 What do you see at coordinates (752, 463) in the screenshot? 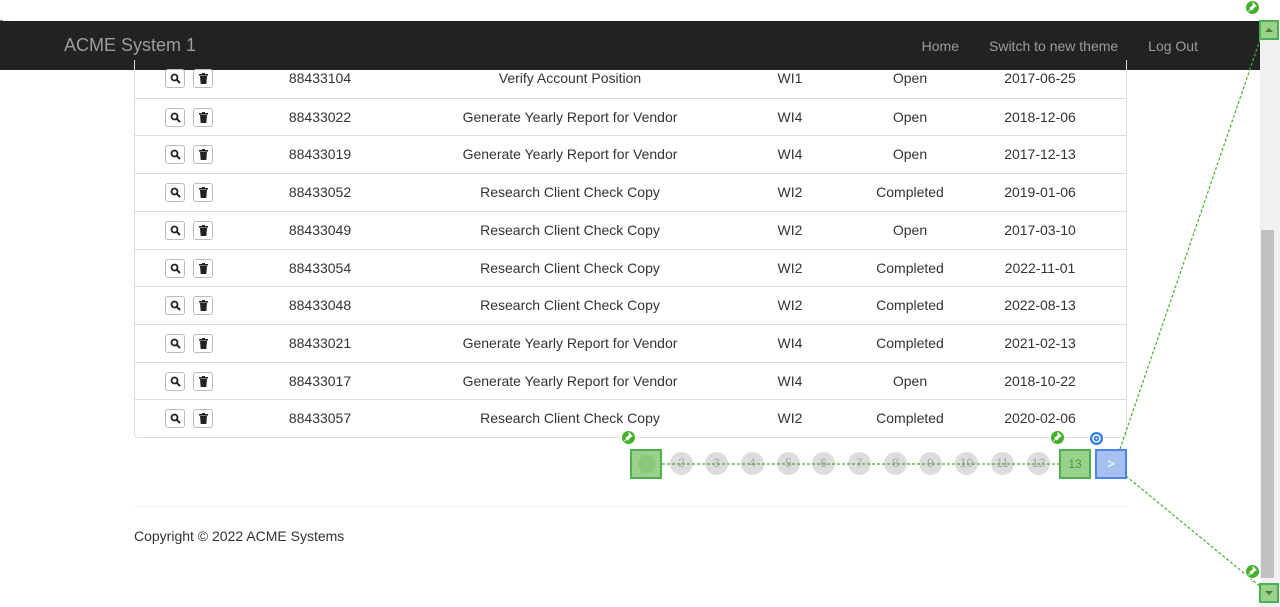
I see `page-4-button: 4` at bounding box center [752, 463].